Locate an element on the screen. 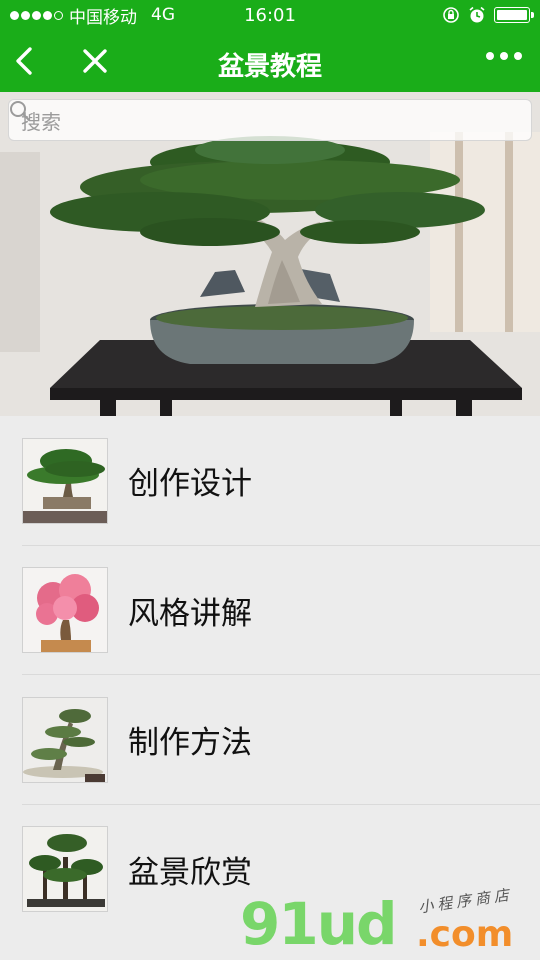 The height and width of the screenshot is (960, 540). status-bar-left: 中国移动 4G is located at coordinates (92, 15).